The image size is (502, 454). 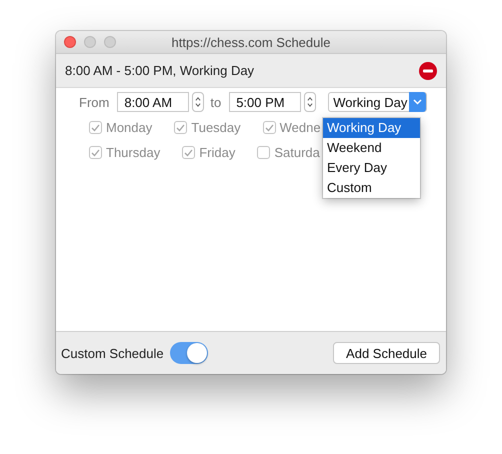 What do you see at coordinates (371, 168) in the screenshot?
I see `menu-option: Every Day` at bounding box center [371, 168].